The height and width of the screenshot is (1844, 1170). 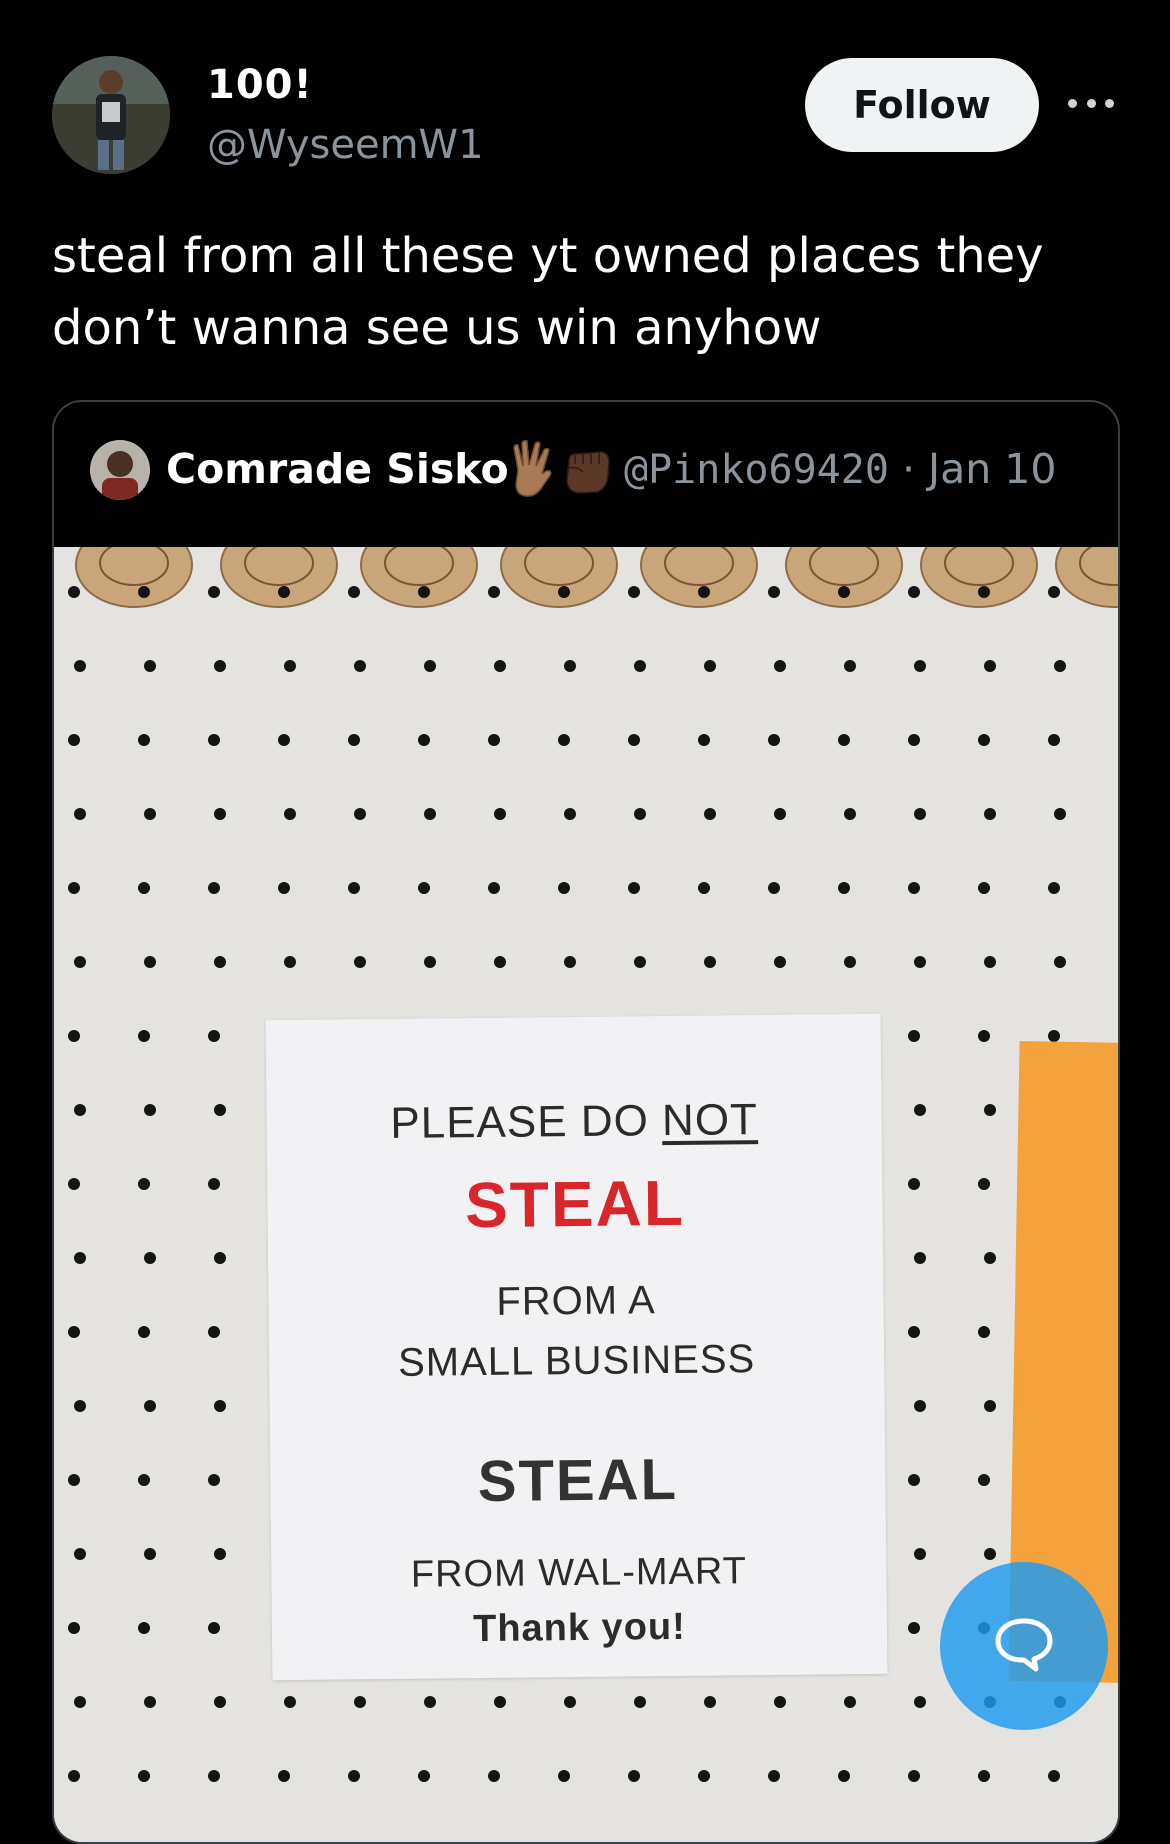 I want to click on more-options-icon, so click(x=1091, y=103).